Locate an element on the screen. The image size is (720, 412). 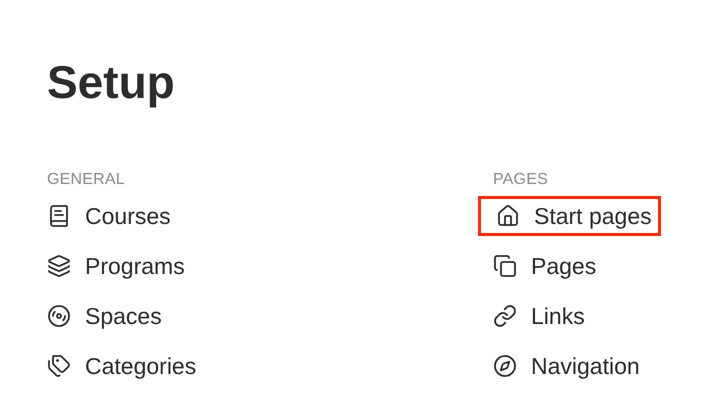
link-icon is located at coordinates (505, 316).